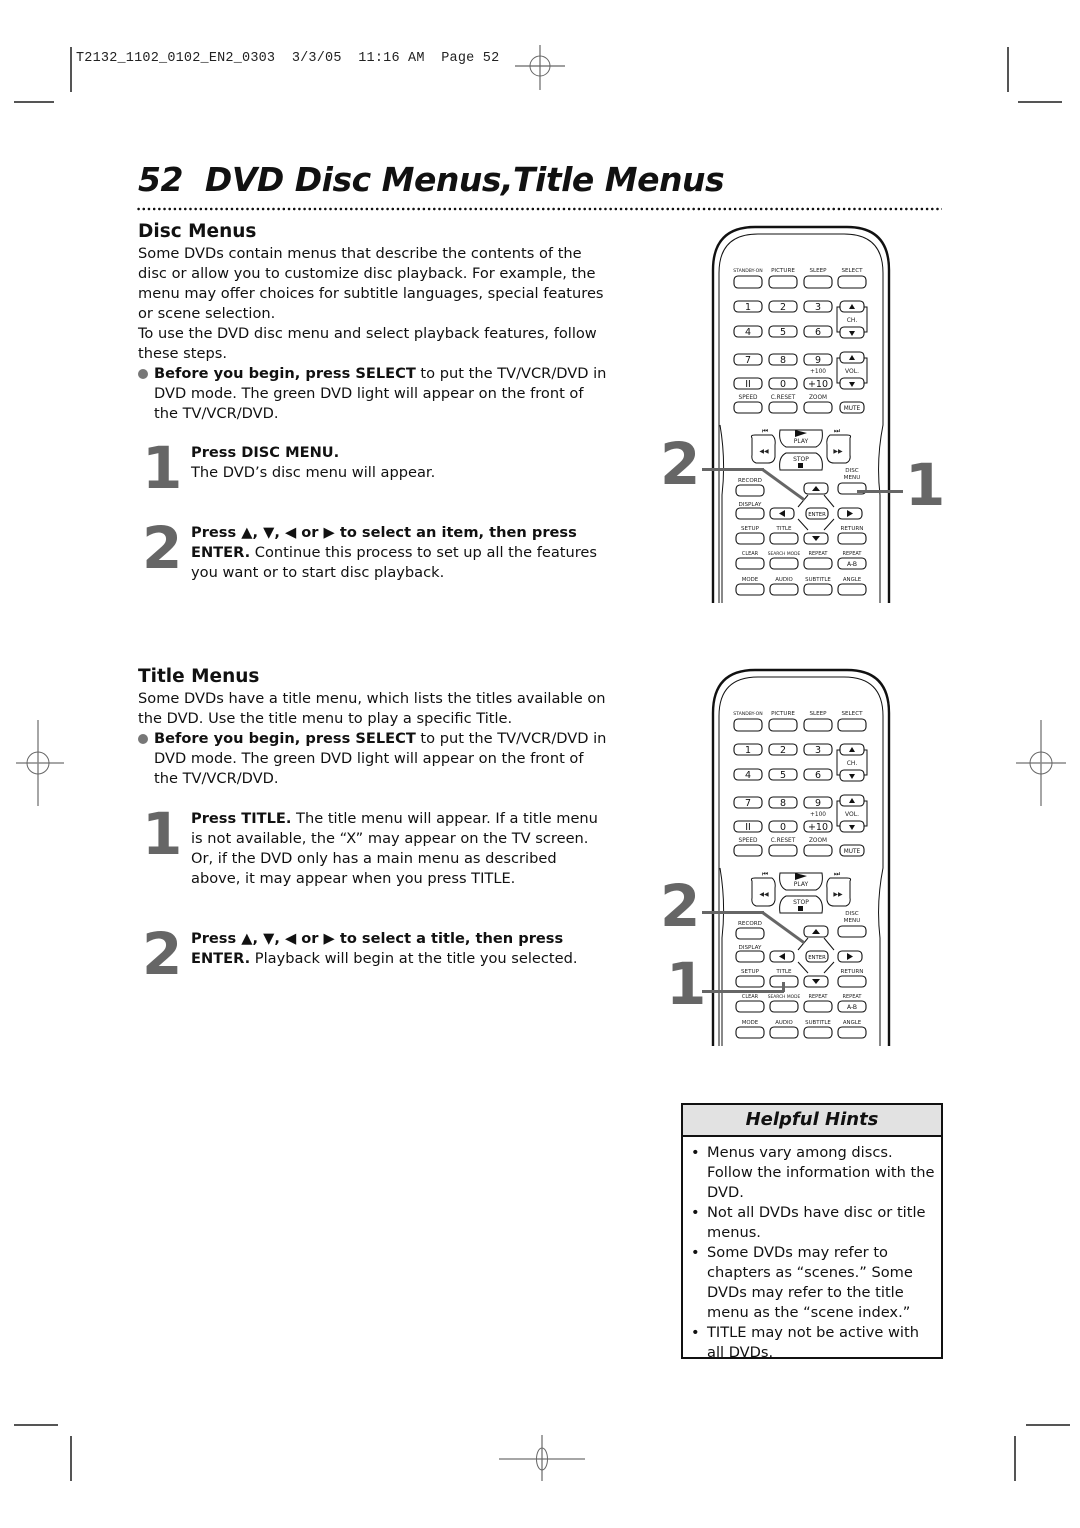 Image resolution: width=1080 pixels, height=1528 pixels. I want to click on step-number: 2, so click(162, 954).